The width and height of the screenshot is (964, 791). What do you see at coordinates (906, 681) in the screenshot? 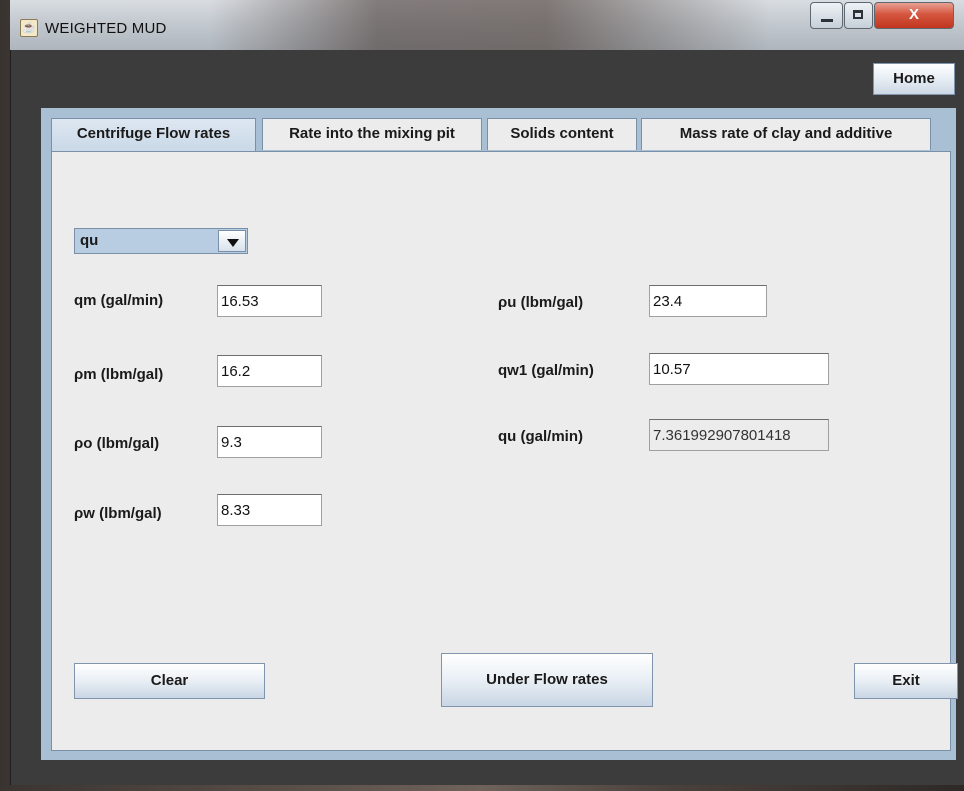
I see `exit-button: Exit` at bounding box center [906, 681].